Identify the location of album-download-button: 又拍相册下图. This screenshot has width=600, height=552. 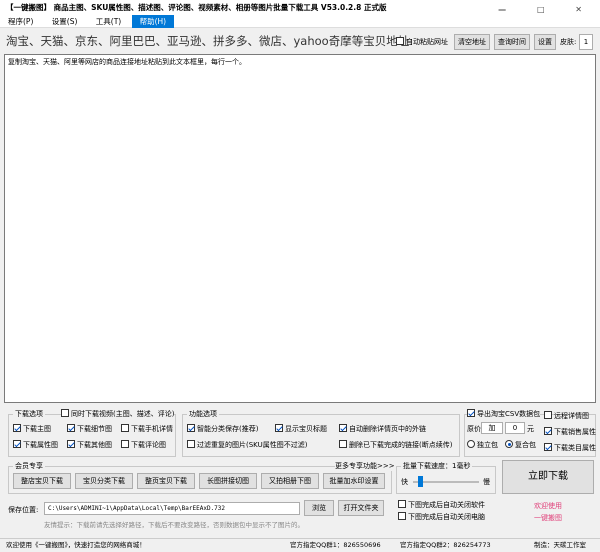
(290, 481).